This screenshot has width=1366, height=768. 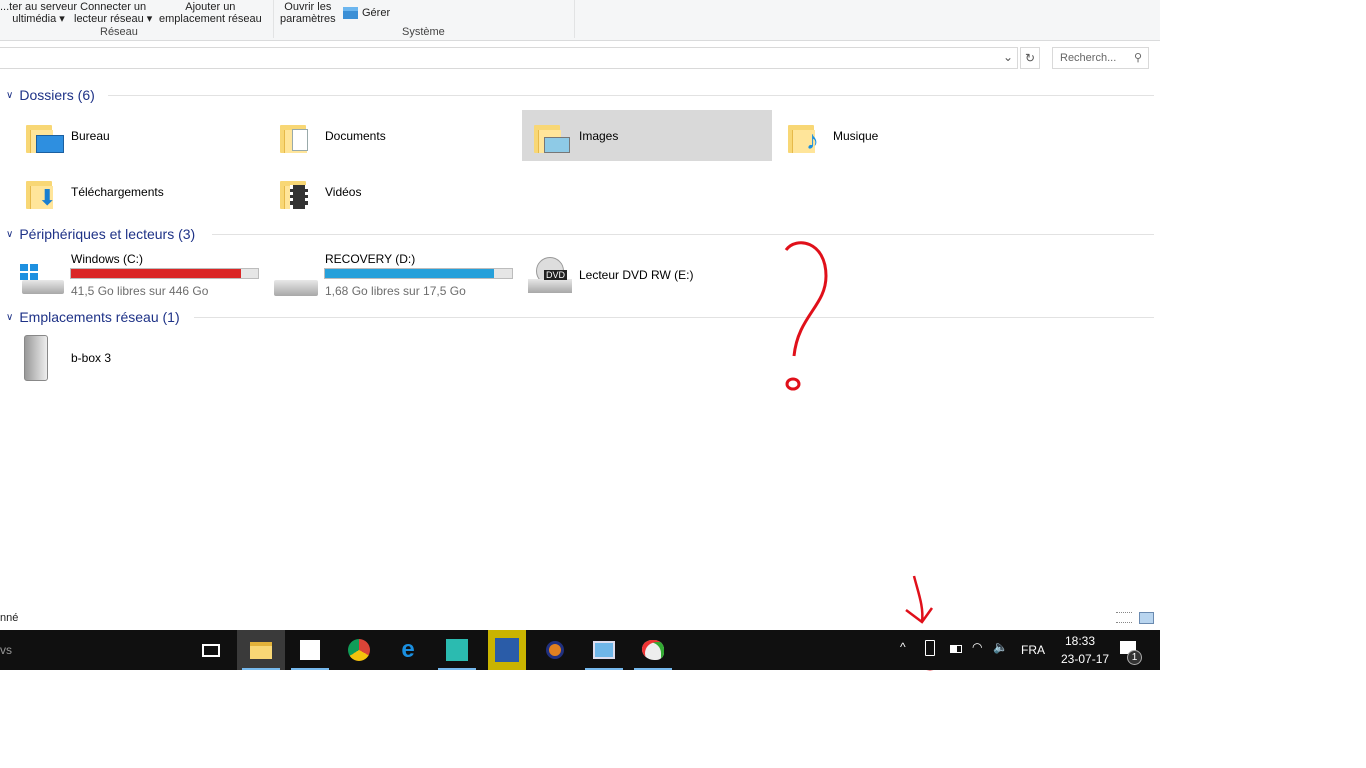 I want to click on taskbar-control-app, so click(x=604, y=650).